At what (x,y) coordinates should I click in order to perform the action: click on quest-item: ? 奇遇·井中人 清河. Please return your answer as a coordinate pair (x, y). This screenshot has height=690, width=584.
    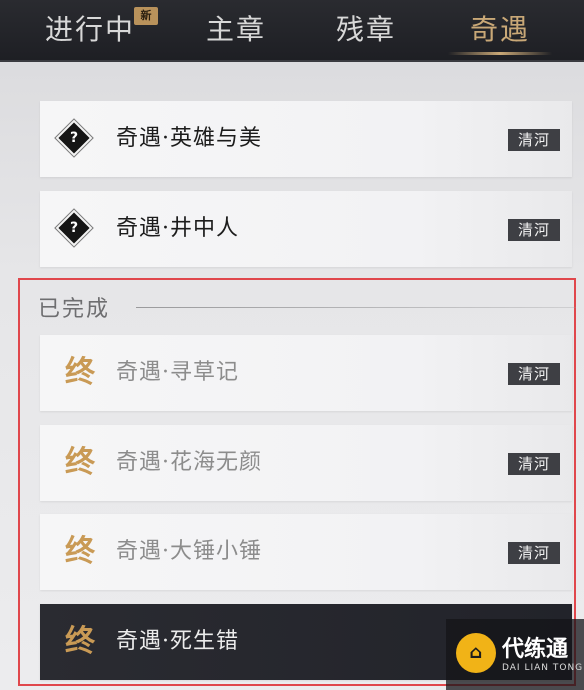
    Looking at the image, I should click on (306, 229).